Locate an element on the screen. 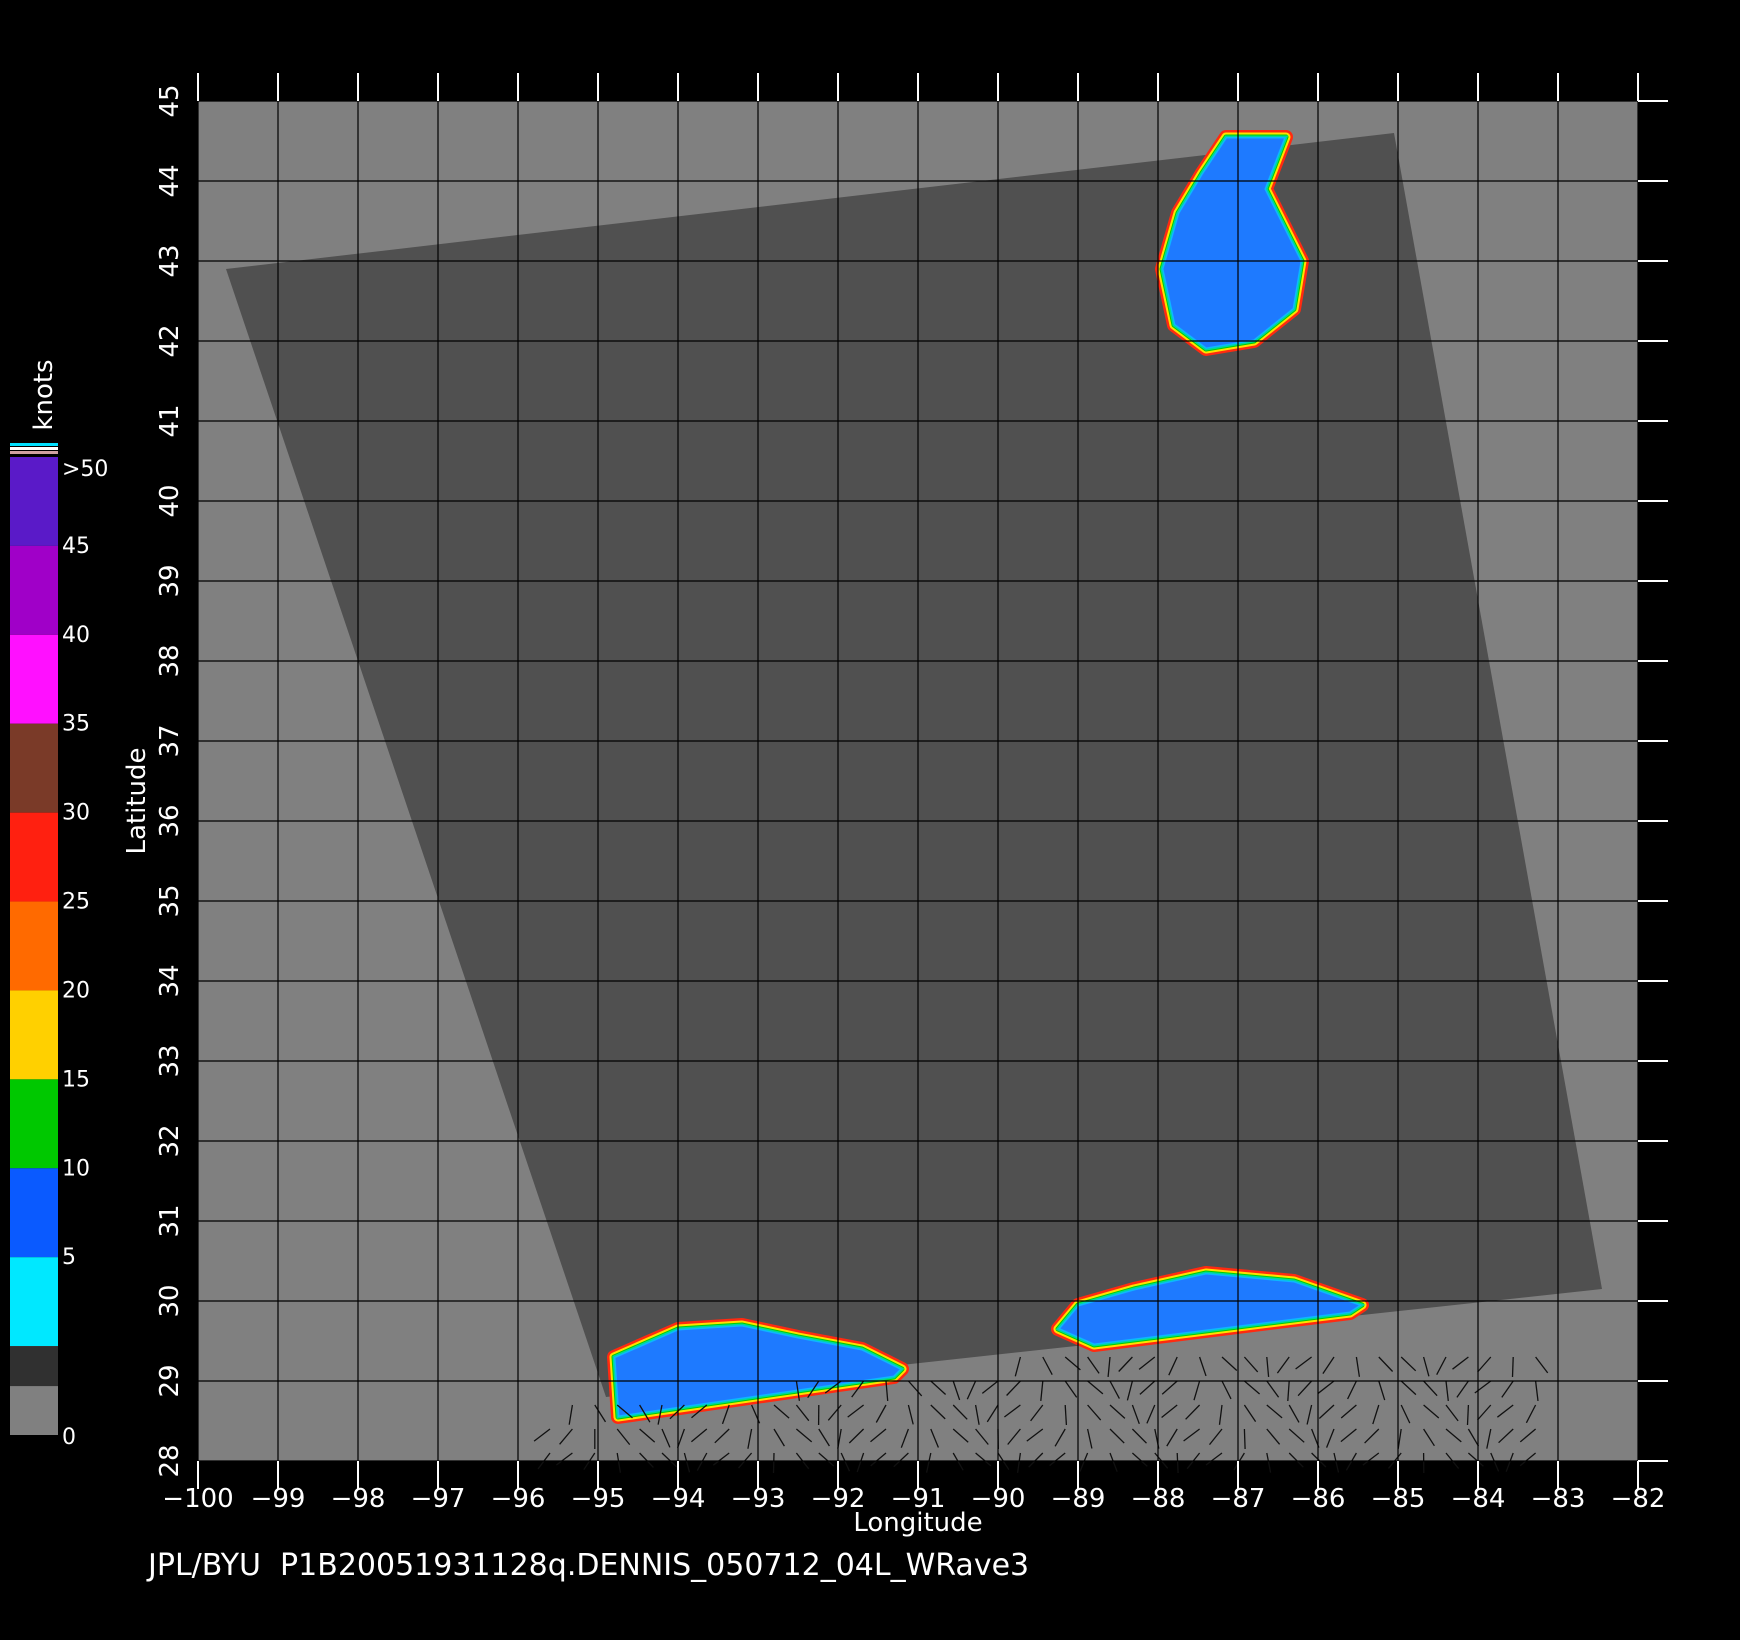 Image resolution: width=1740 pixels, height=1640 pixels. lon-tick-label: −88 is located at coordinates (1158, 1499).